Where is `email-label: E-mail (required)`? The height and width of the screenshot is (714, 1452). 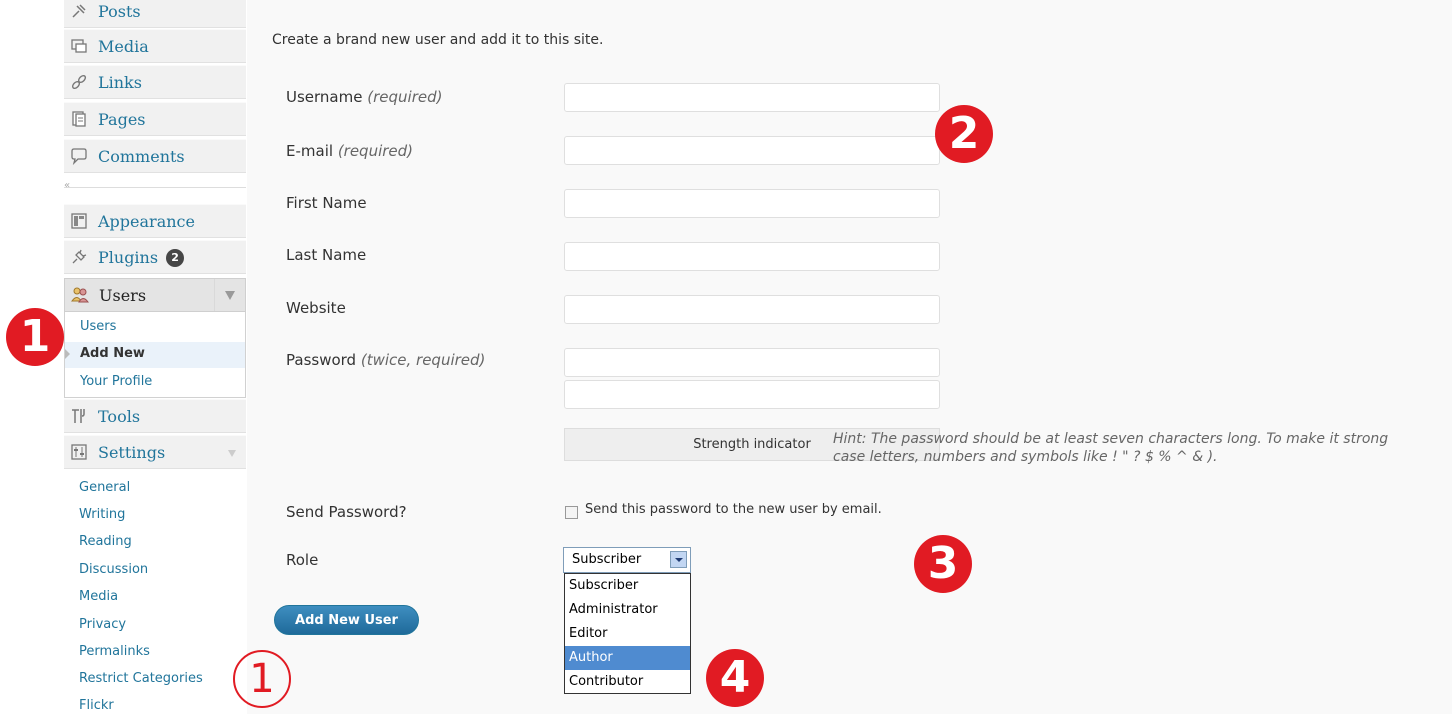
email-label: E-mail (required) is located at coordinates (350, 151).